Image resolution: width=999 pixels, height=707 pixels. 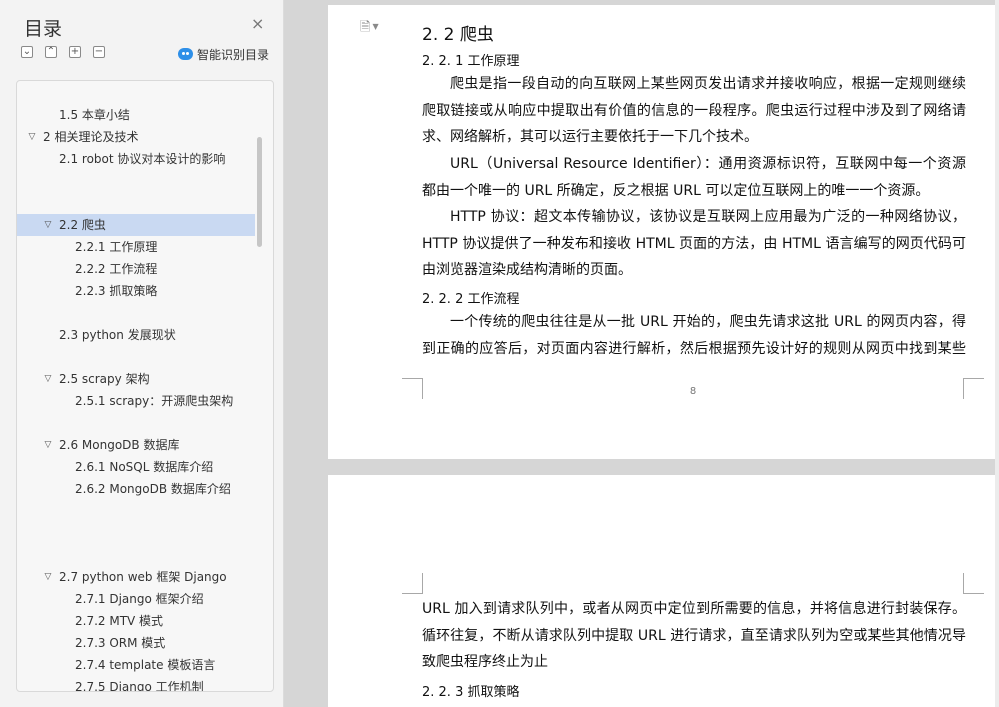 What do you see at coordinates (82, 225) in the screenshot?
I see `toc-item-label: 2.2 爬虫` at bounding box center [82, 225].